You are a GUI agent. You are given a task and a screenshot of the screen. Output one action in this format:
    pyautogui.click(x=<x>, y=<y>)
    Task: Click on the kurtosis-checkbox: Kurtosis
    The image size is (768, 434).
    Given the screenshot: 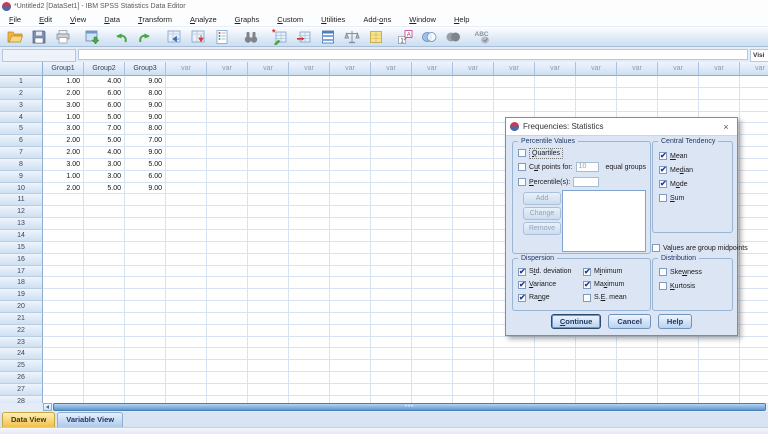 What is the action you would take?
    pyautogui.click(x=680, y=286)
    